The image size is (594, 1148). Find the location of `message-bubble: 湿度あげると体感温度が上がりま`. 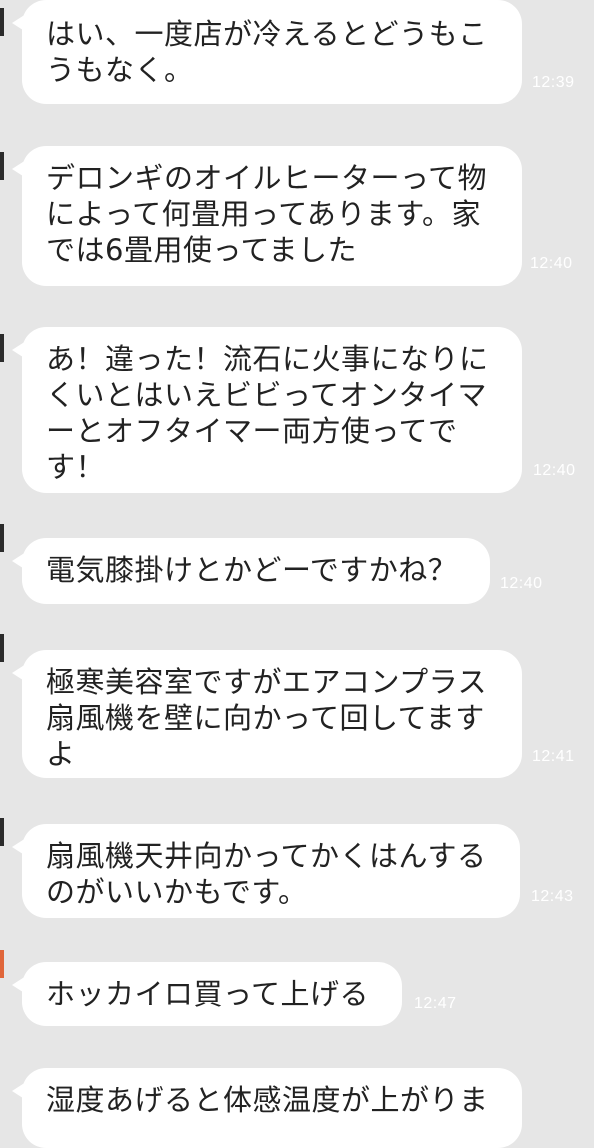

message-bubble: 湿度あげると体感温度が上がりま is located at coordinates (267, 1108).